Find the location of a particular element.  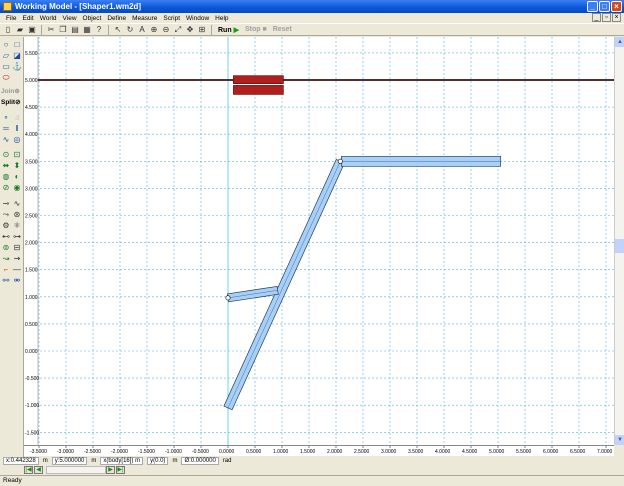

square-tool-icon: □ is located at coordinates (17, 45).